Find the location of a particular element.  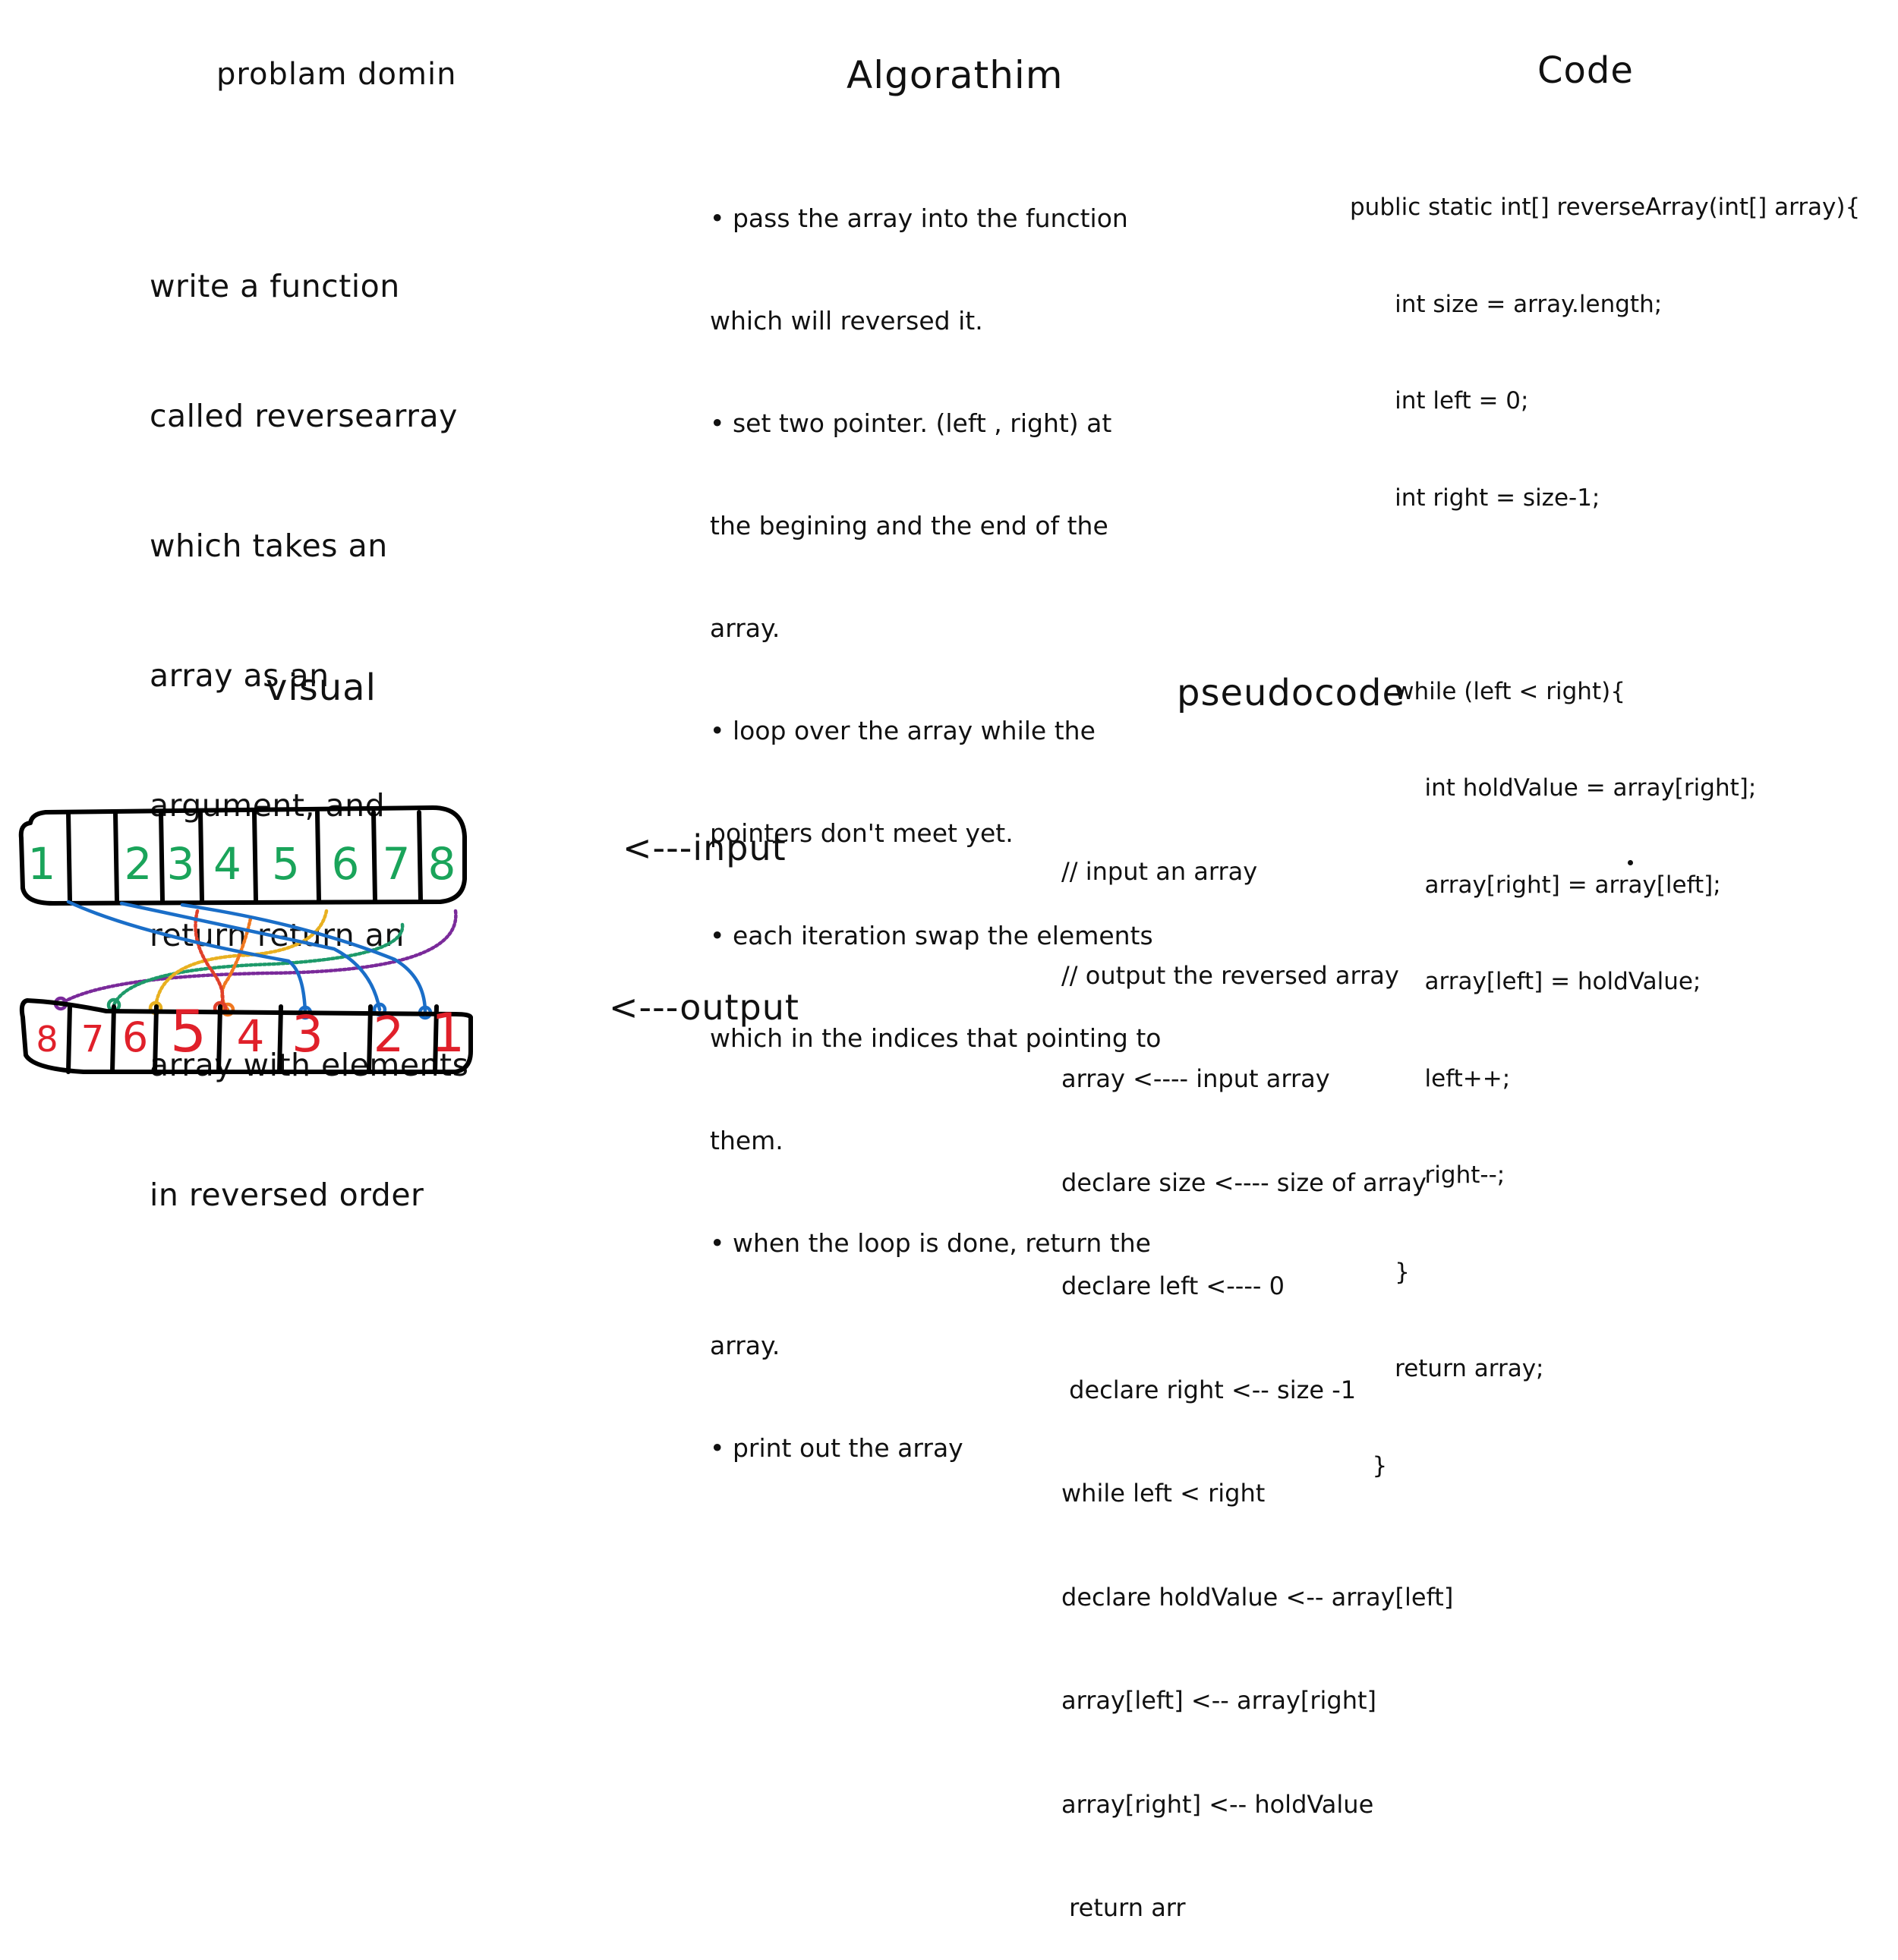

code-line: int left = 0; is located at coordinates (1439, 400).